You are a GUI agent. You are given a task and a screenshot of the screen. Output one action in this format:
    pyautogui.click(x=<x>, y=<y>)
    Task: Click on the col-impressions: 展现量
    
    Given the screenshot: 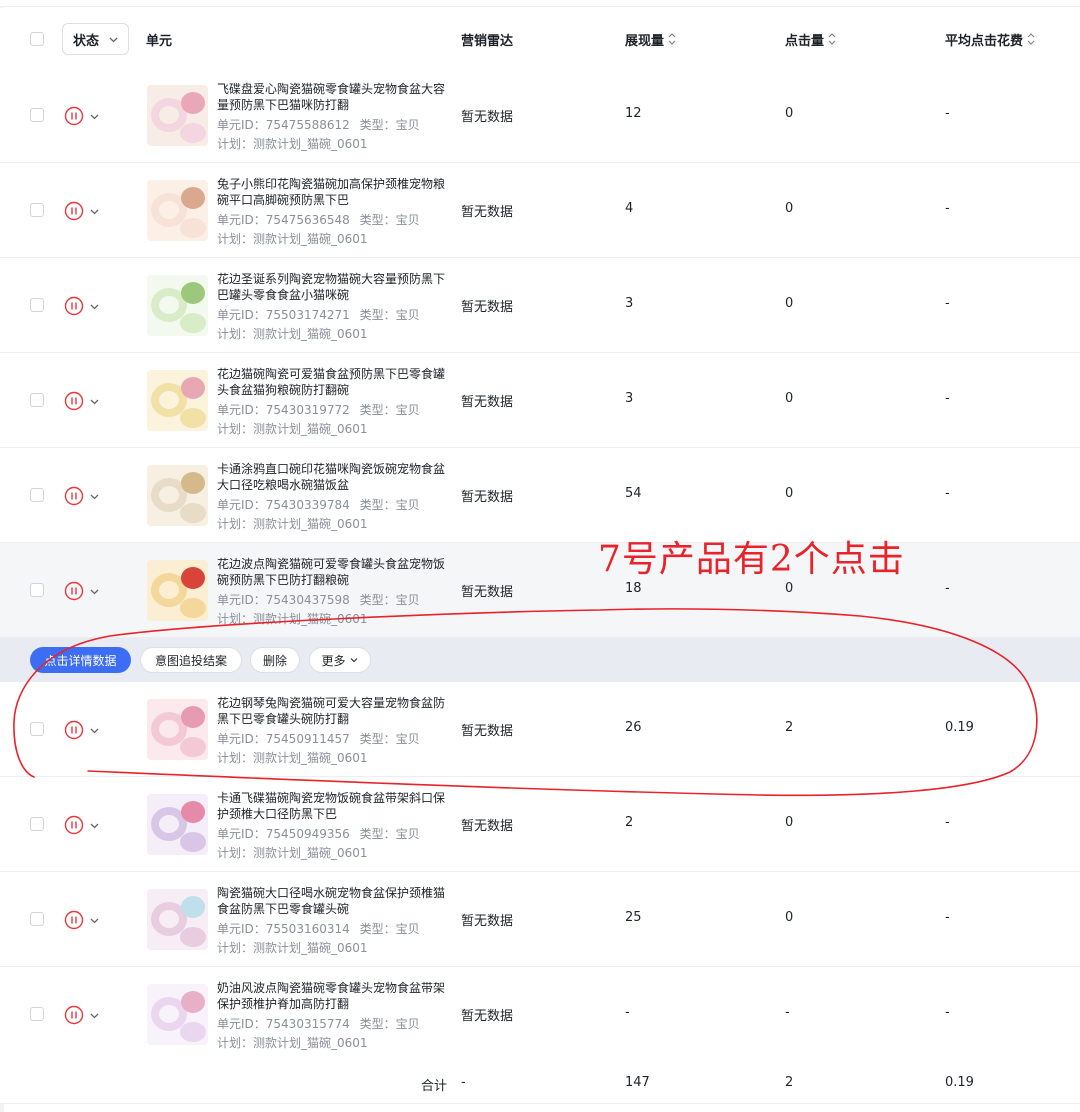 What is the action you would take?
    pyautogui.click(x=651, y=39)
    